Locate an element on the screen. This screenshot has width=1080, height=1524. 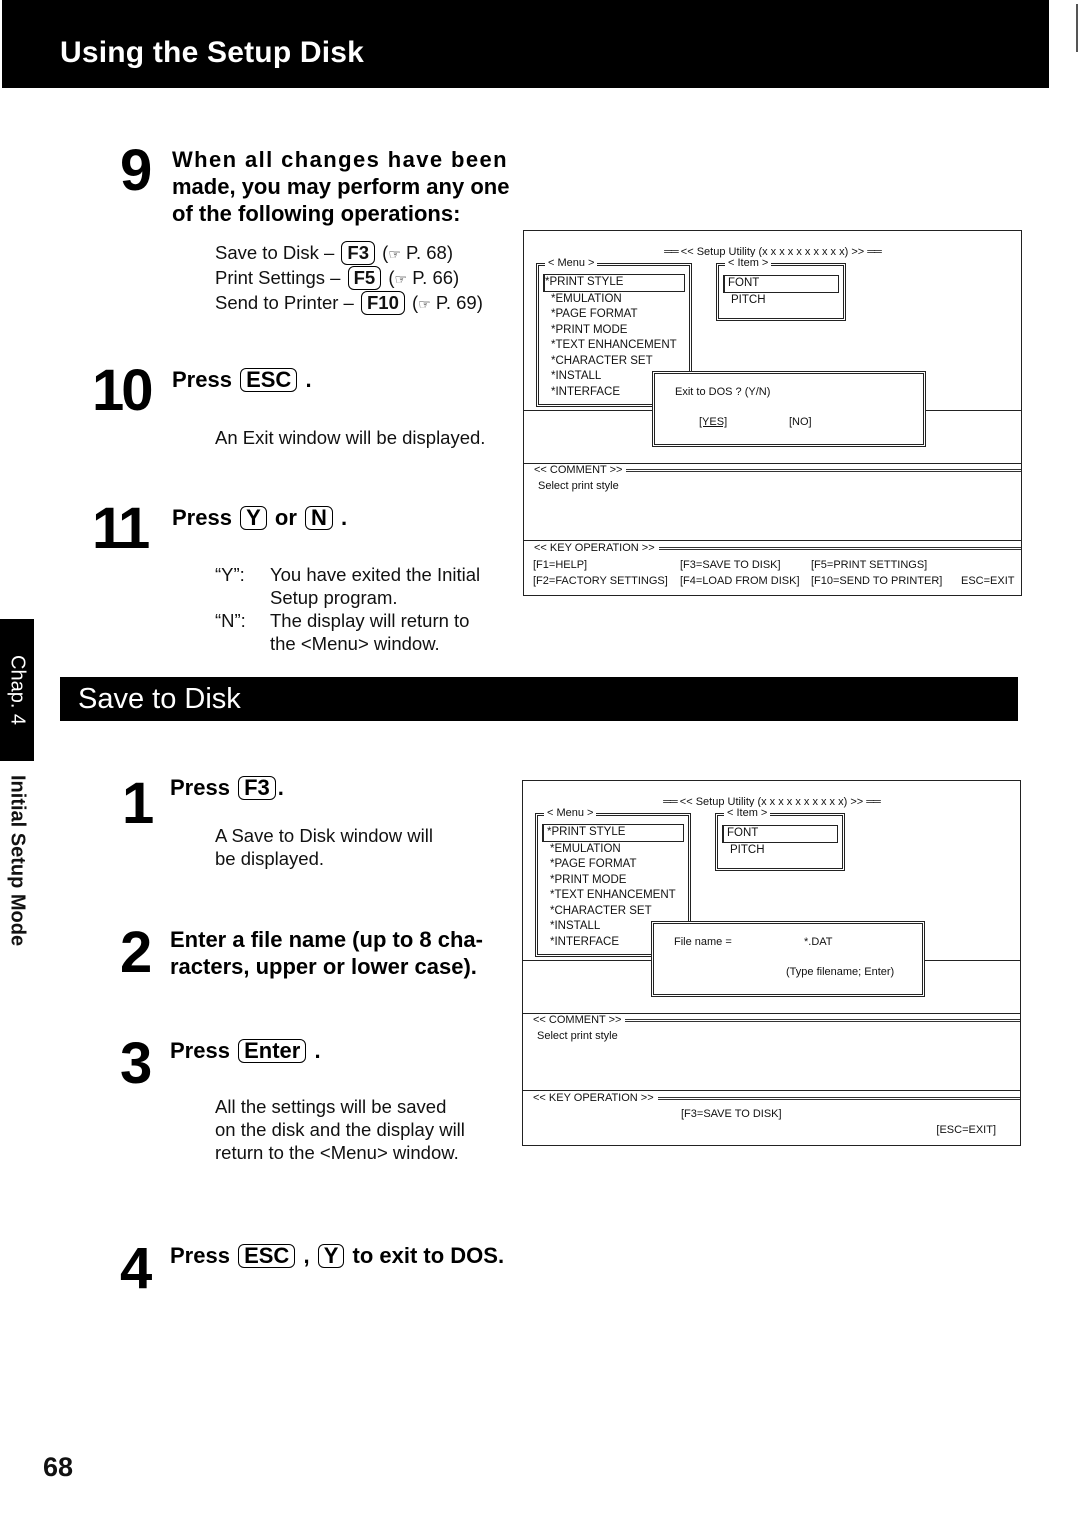
step-number: 2 is located at coordinates (136, 952).